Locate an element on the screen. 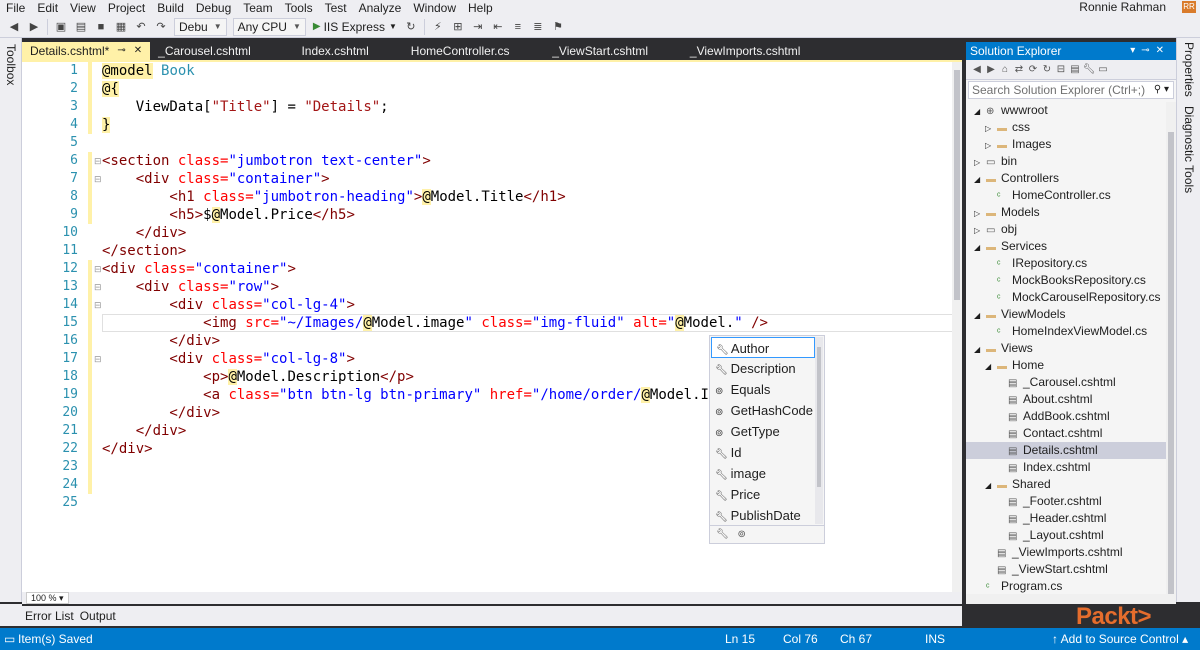 The width and height of the screenshot is (1200, 650). tree-item: ᶜ MockCarouselRepository.cs is located at coordinates (1063, 297).